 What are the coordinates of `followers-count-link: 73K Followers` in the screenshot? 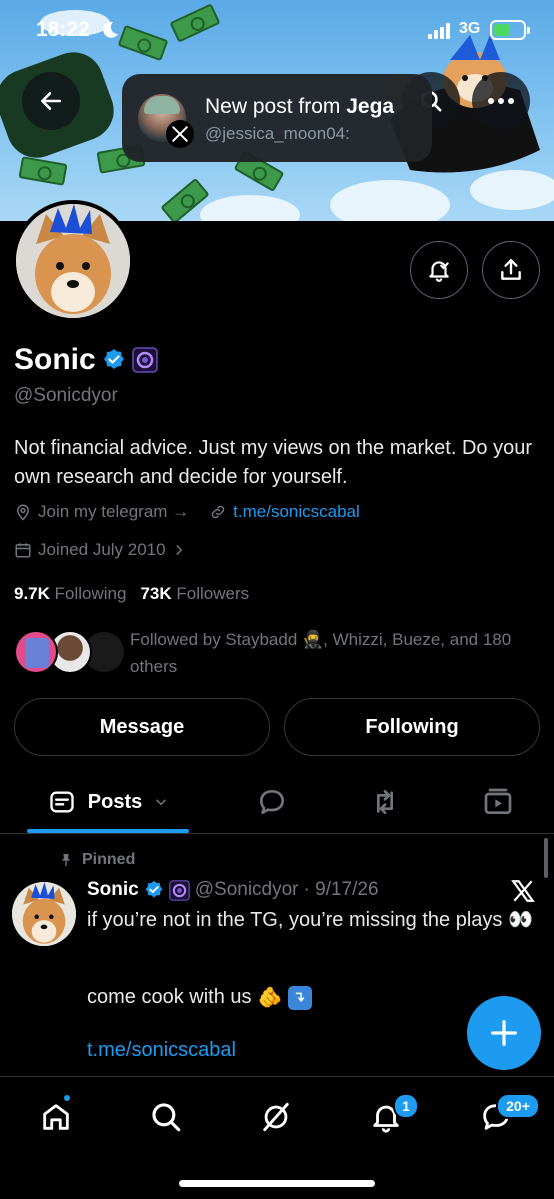 It's located at (194, 594).